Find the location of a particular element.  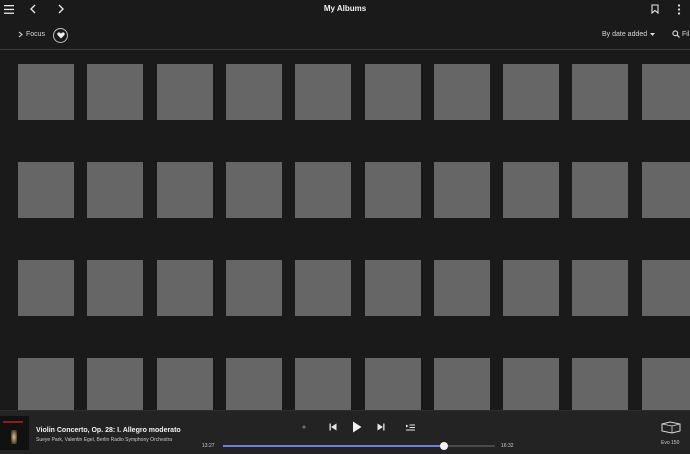

search-icon is located at coordinates (676, 34).